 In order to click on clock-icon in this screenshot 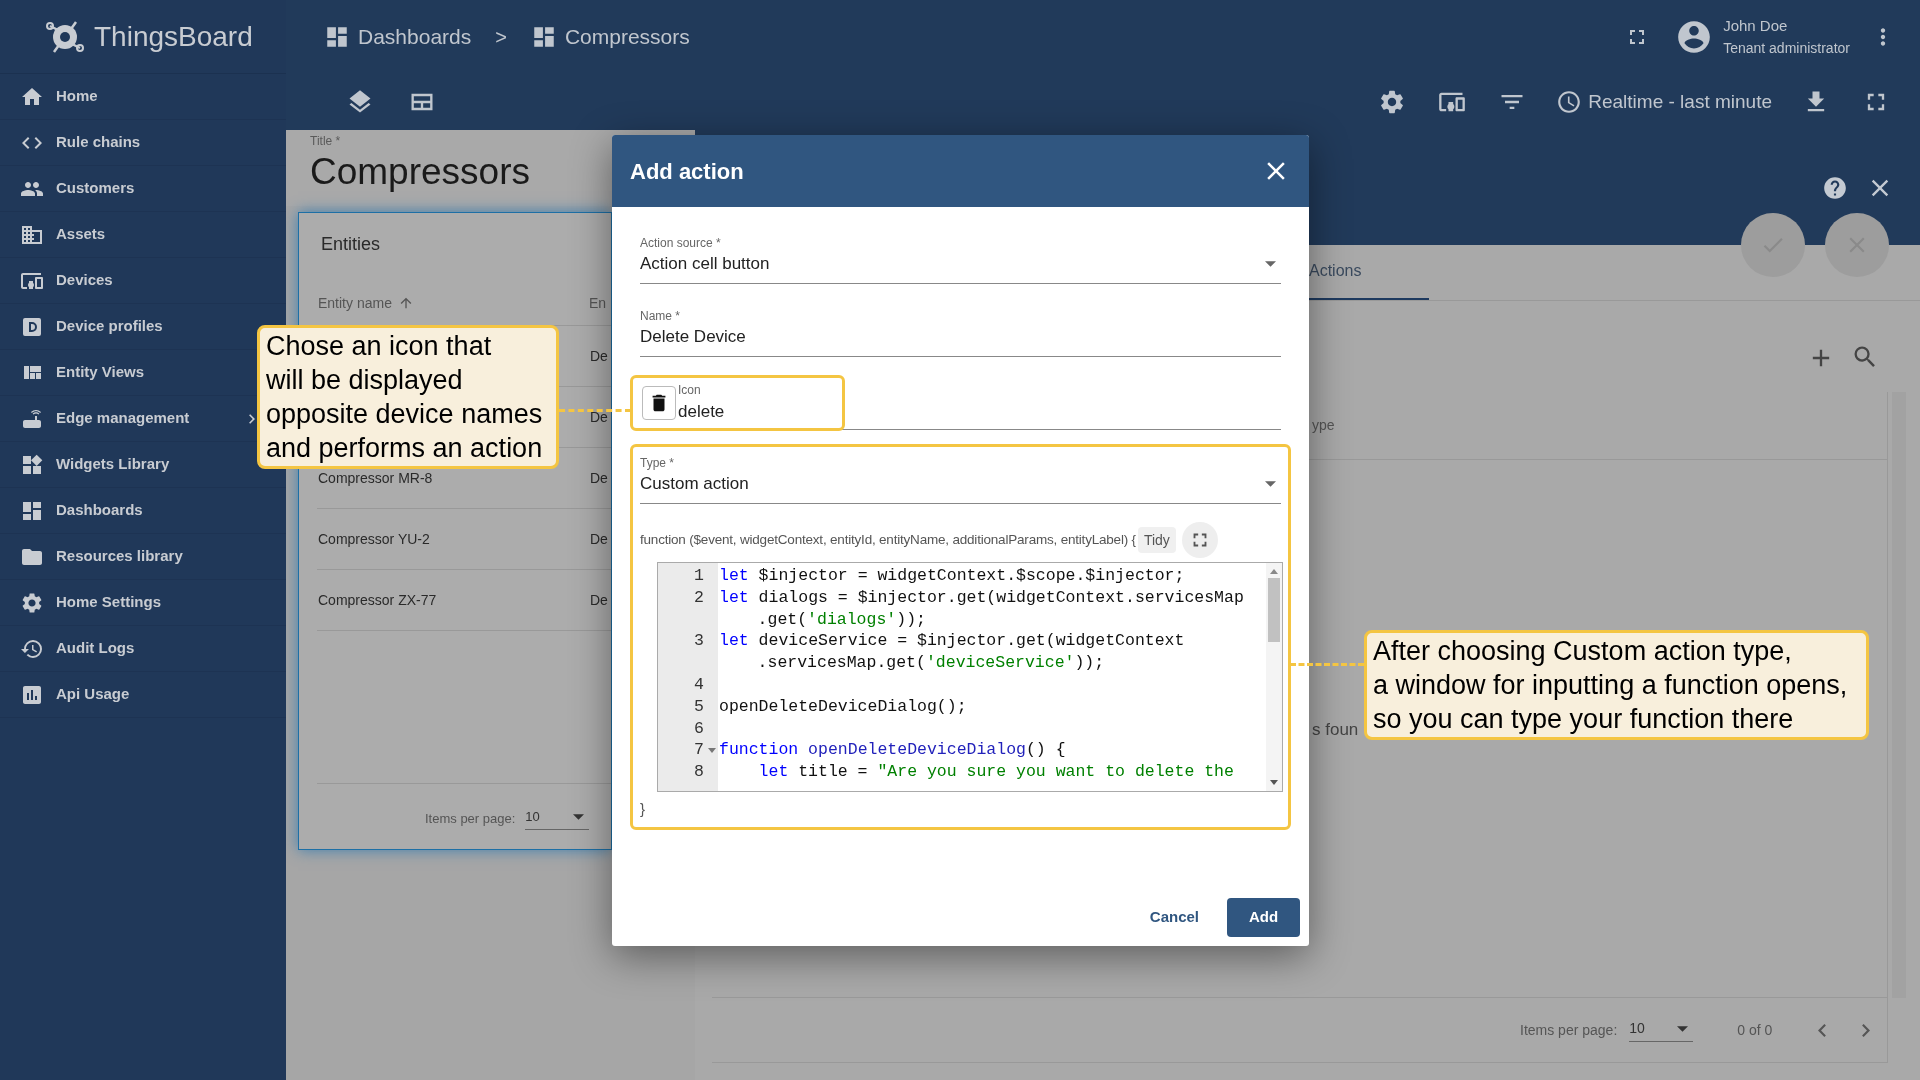, I will do `click(1569, 102)`.